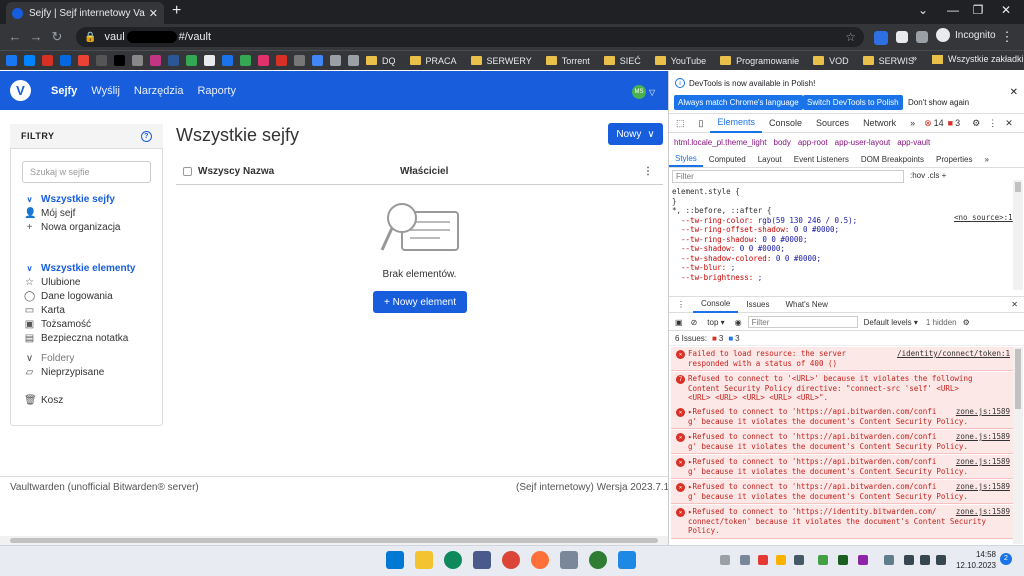  What do you see at coordinates (966, 322) in the screenshot?
I see `console-settings-gear-icon: ⚙` at bounding box center [966, 322].